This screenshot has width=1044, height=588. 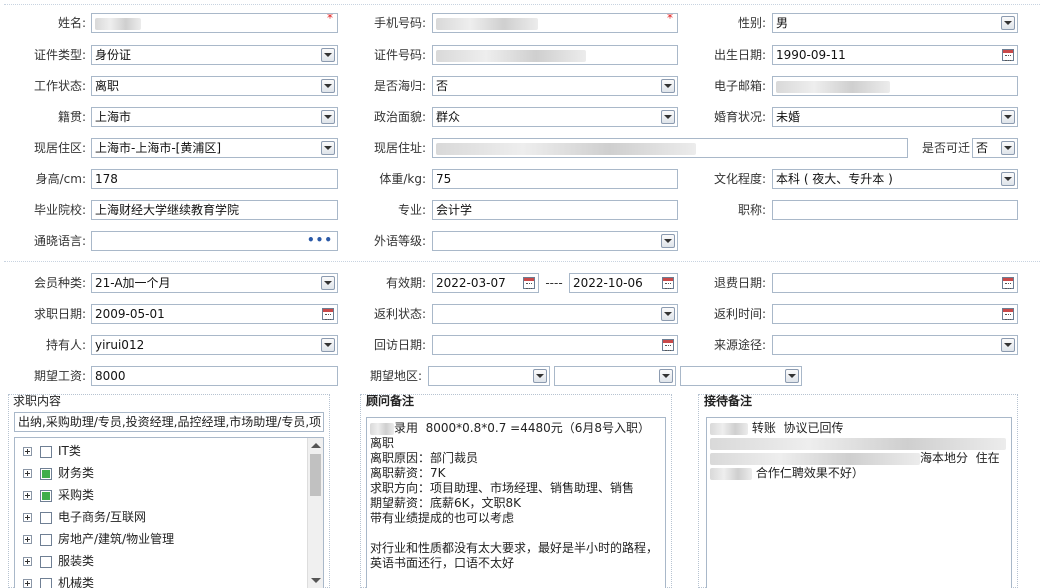 What do you see at coordinates (895, 210) in the screenshot?
I see `title-field` at bounding box center [895, 210].